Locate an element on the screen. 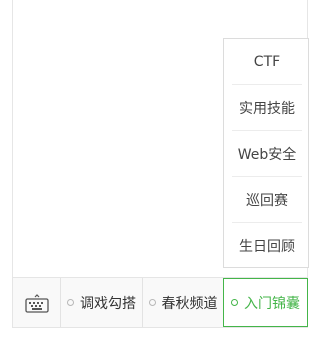 Image resolution: width=320 pixels, height=340 pixels. submenu-item-web-security: Web安全 is located at coordinates (267, 154).